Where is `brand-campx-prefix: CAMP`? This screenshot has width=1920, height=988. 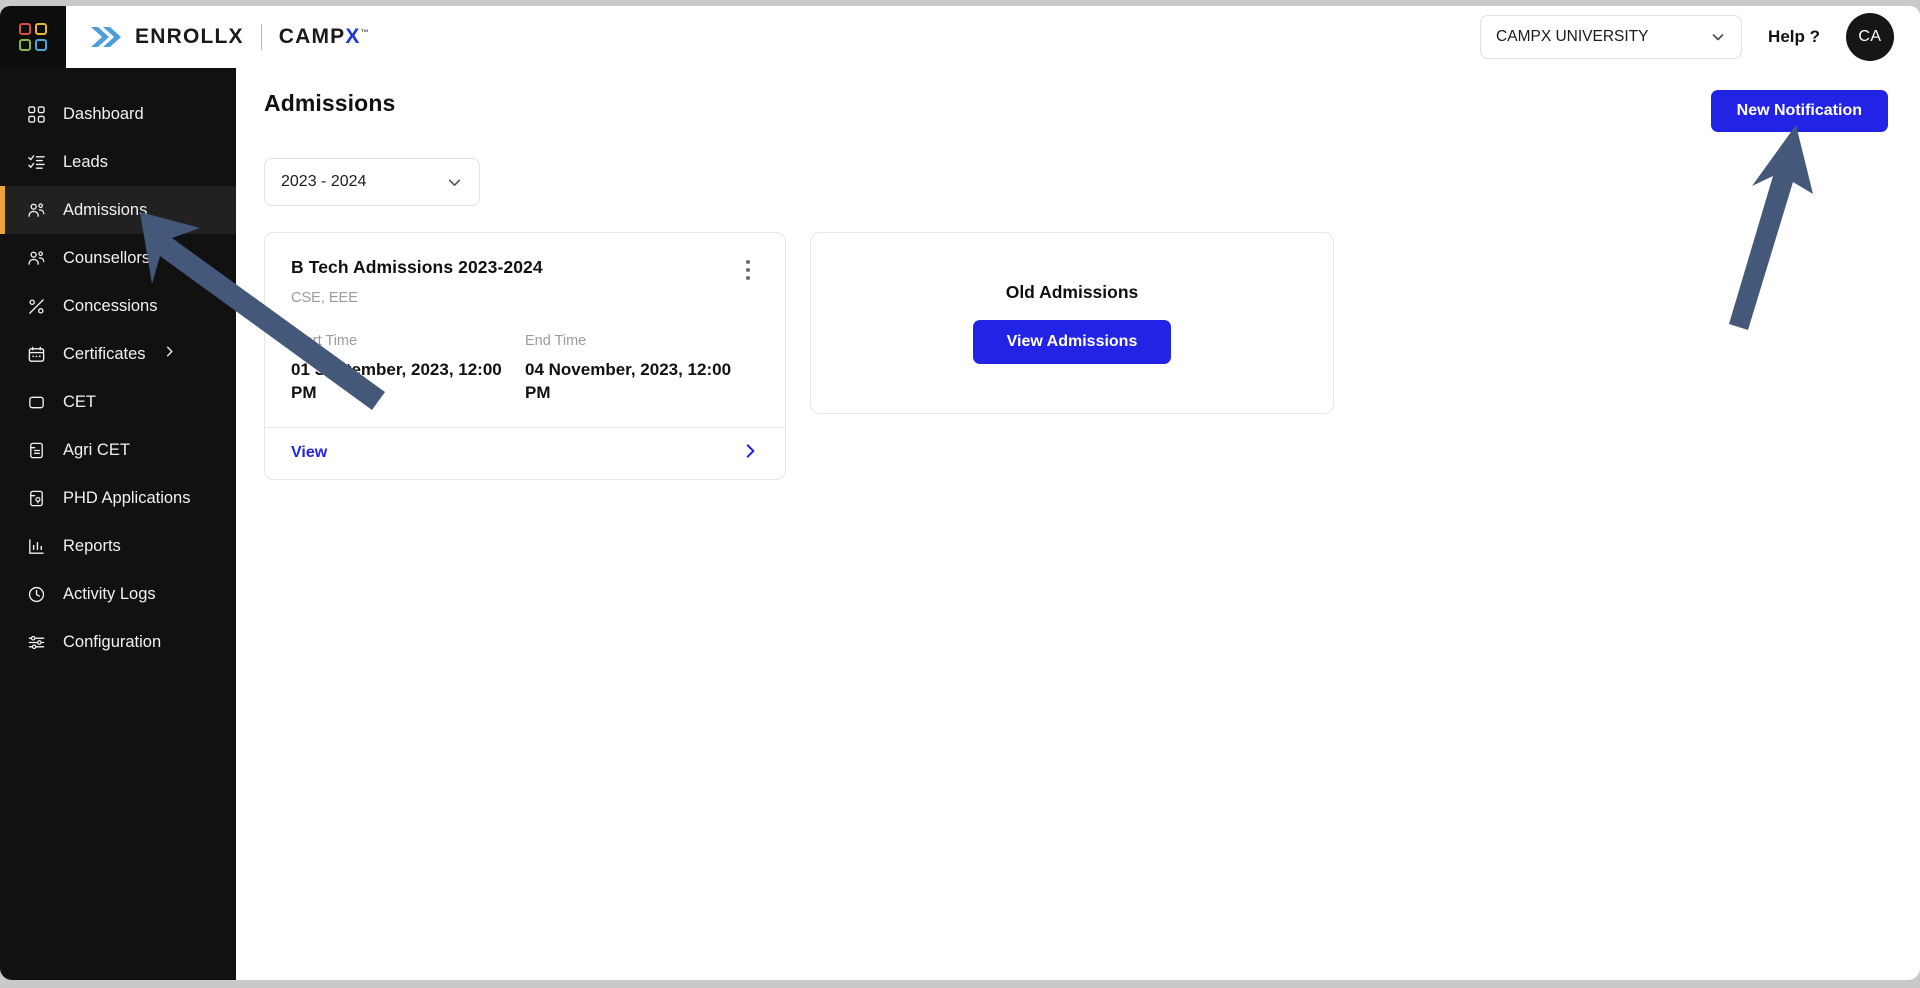 brand-campx-prefix: CAMP is located at coordinates (312, 36).